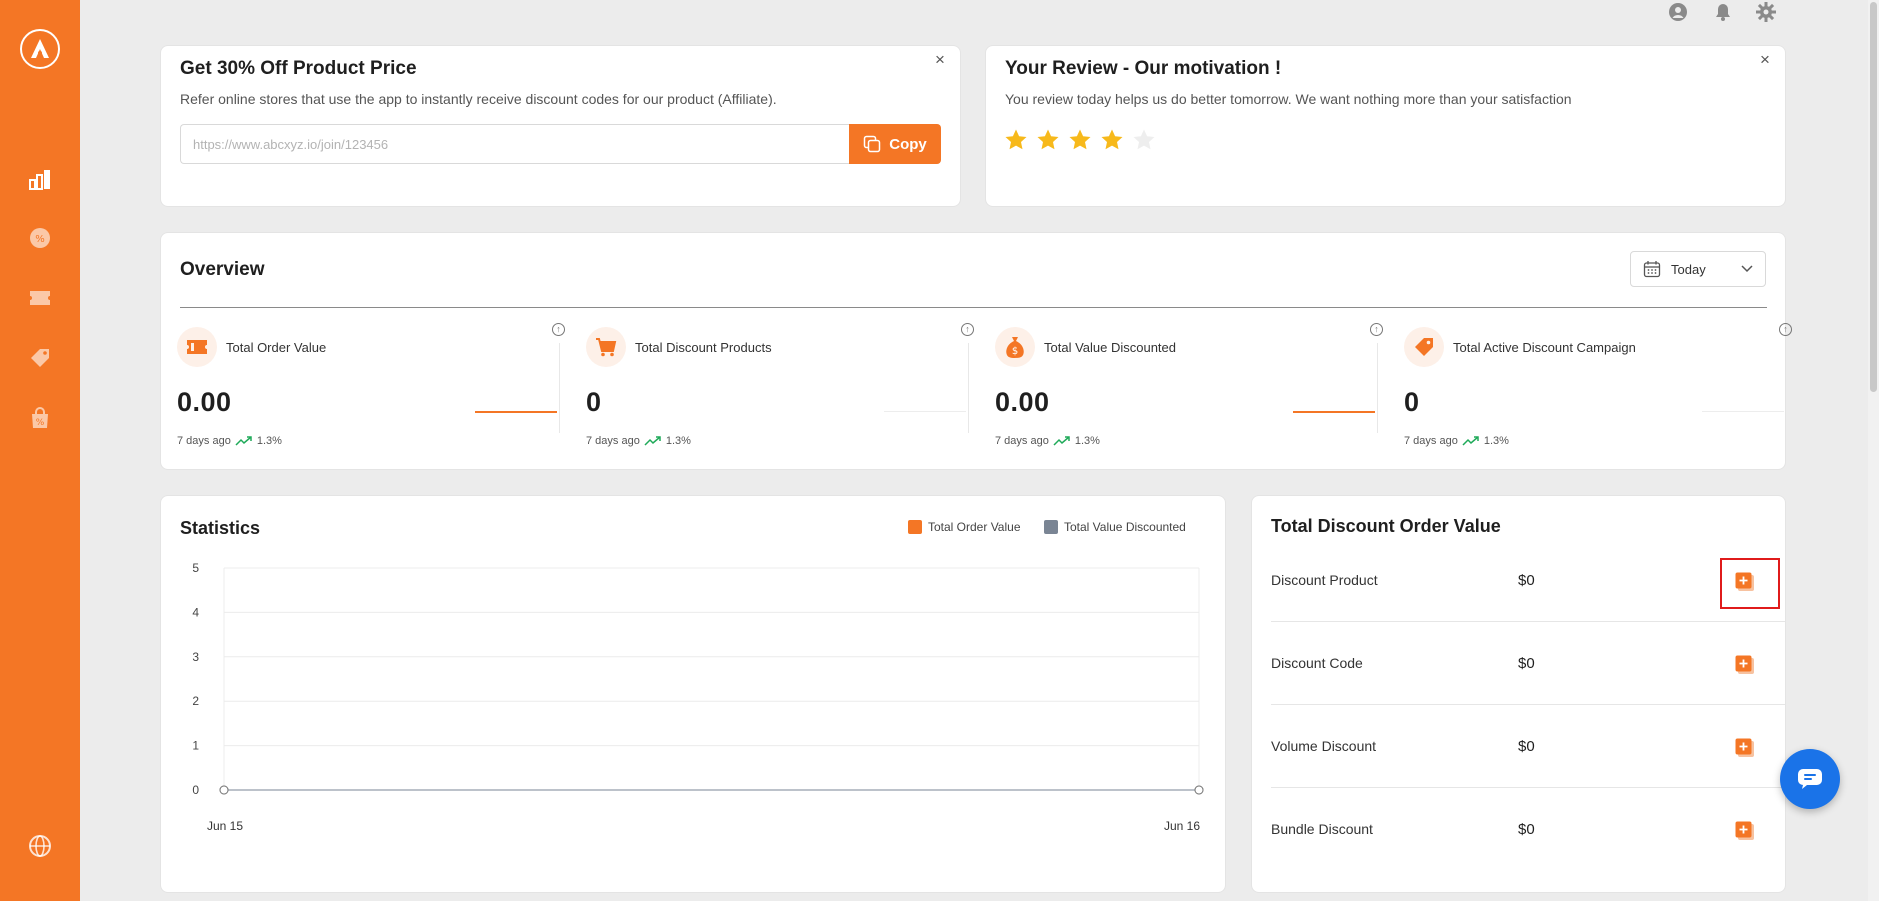 Image resolution: width=1879 pixels, height=901 pixels. What do you see at coordinates (1110, 347) in the screenshot?
I see `metric-label: Total Value Discounted` at bounding box center [1110, 347].